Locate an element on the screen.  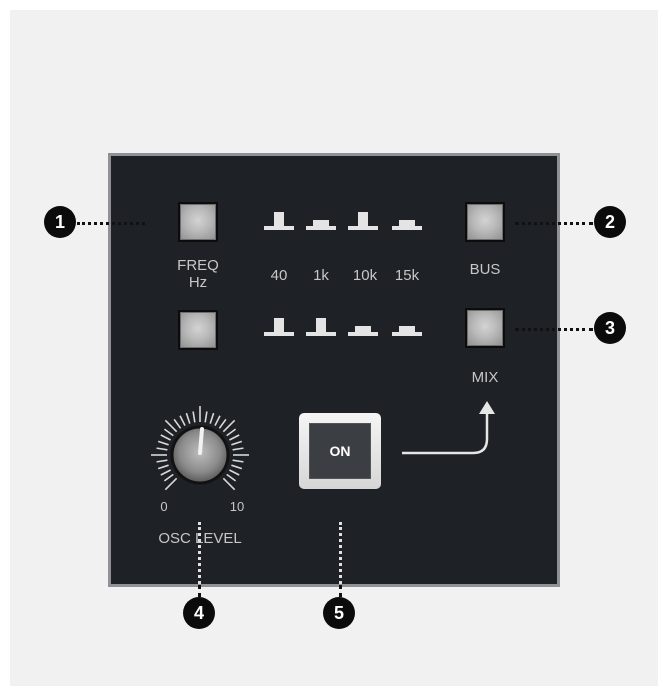
callout-4-leader is located at coordinates (199, 591).